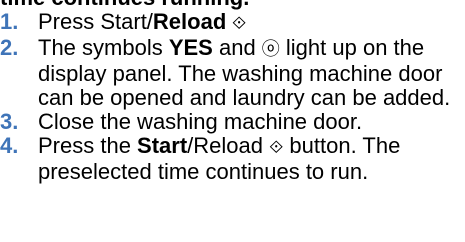 This screenshot has width=465, height=242. I want to click on step-text: Close the washing machine door., so click(200, 121).